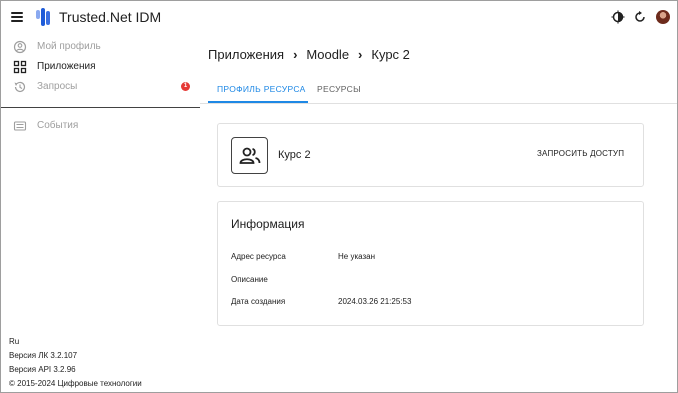 The height and width of the screenshot is (393, 678). What do you see at coordinates (357, 256) in the screenshot?
I see `info-value-address: Не указан` at bounding box center [357, 256].